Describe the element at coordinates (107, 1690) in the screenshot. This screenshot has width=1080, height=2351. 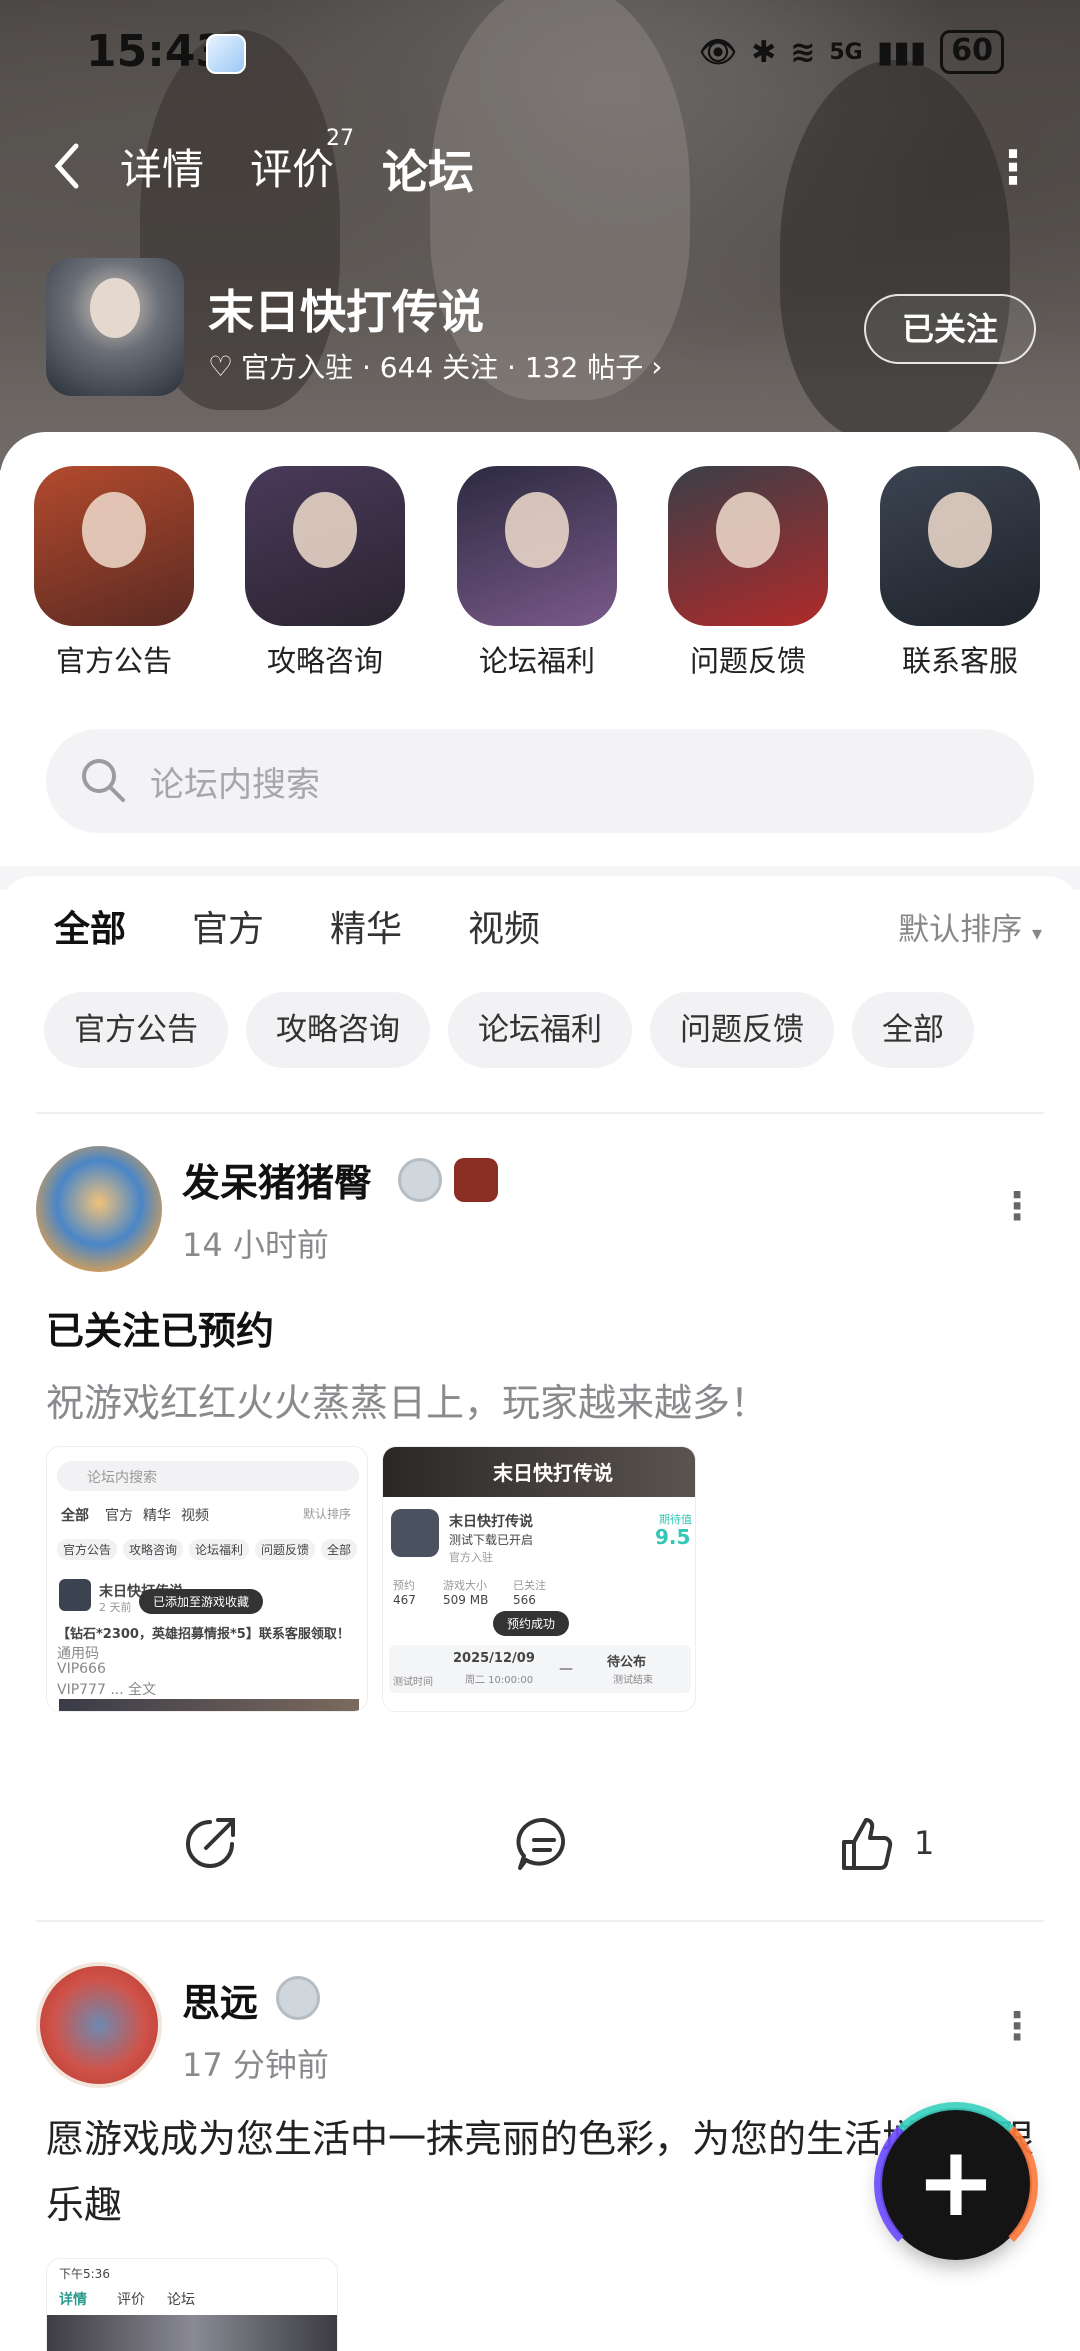
I see `mini-line: VIP777 ... 全文` at that location.